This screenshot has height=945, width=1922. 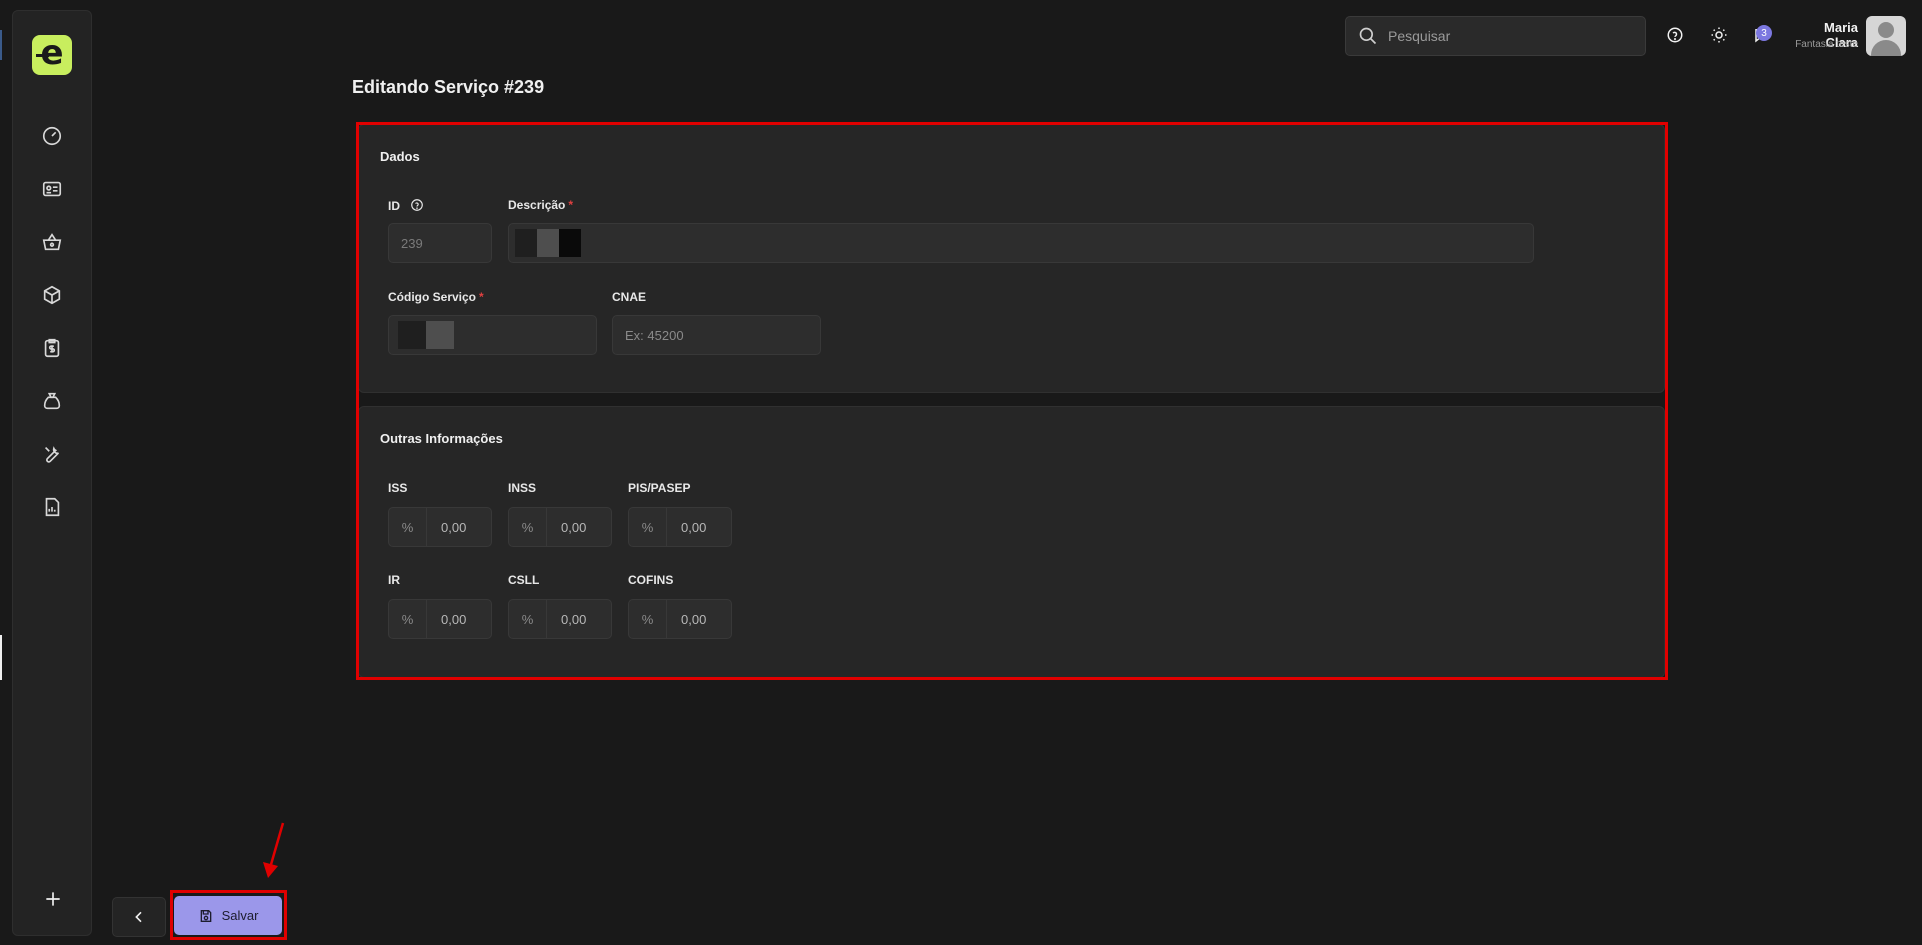 I want to click on sidebar: e, so click(x=52, y=473).